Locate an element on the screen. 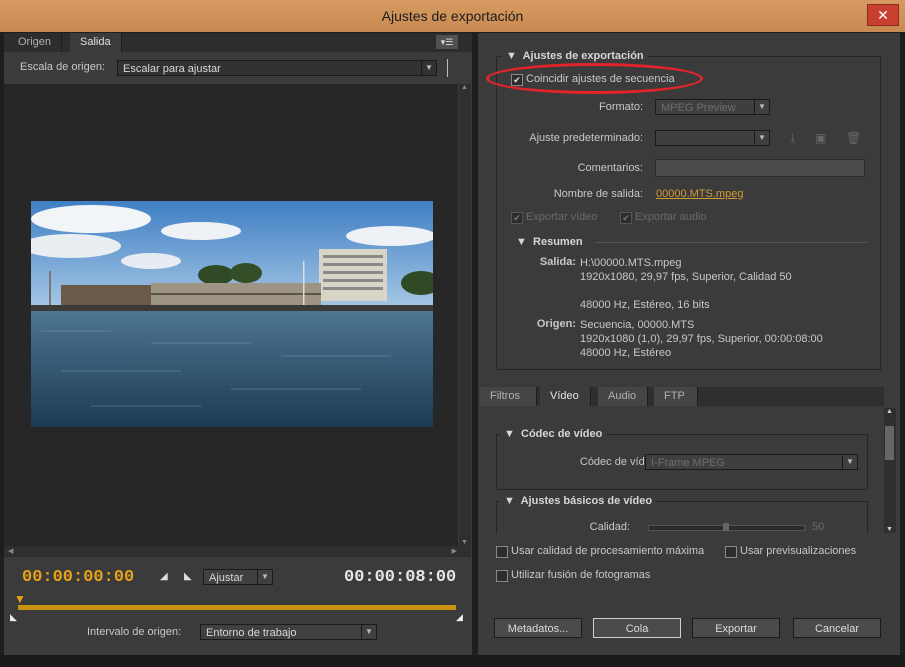 The height and width of the screenshot is (667, 905). basic-video-heading: ▼ Ajustes básicos de vídeo is located at coordinates (578, 501).